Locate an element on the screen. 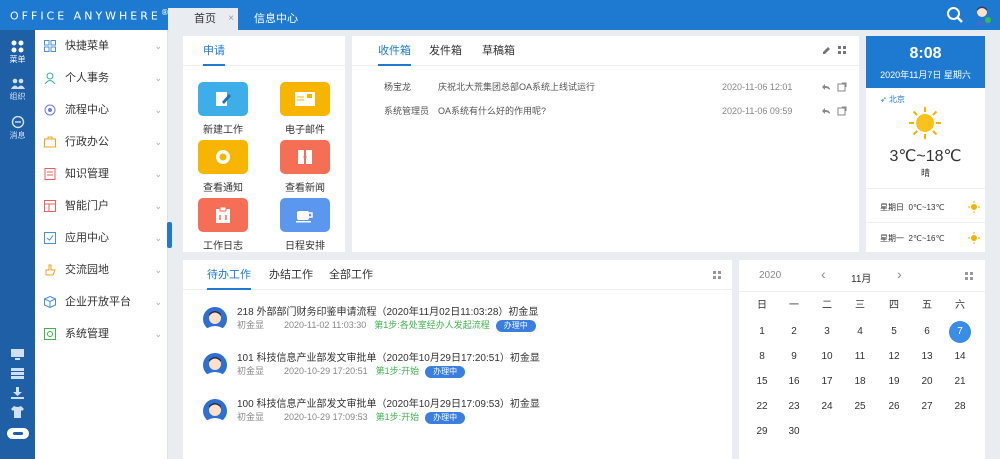  menu-item-shortcuts: 快捷菜单 ⌄ is located at coordinates (101, 46).